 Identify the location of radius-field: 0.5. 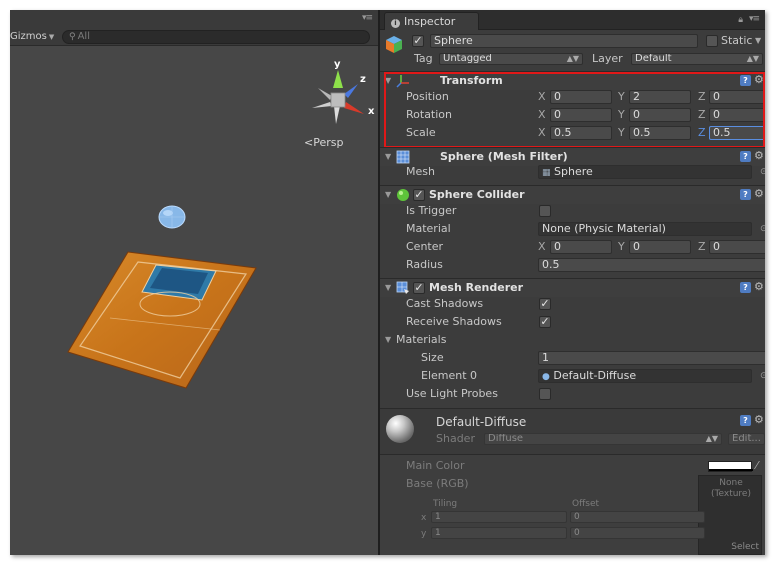
(651, 265).